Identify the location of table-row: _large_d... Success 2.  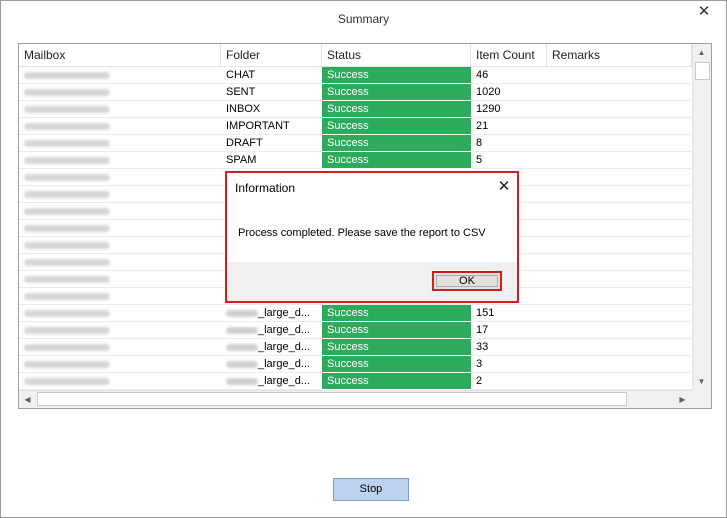
(355, 381).